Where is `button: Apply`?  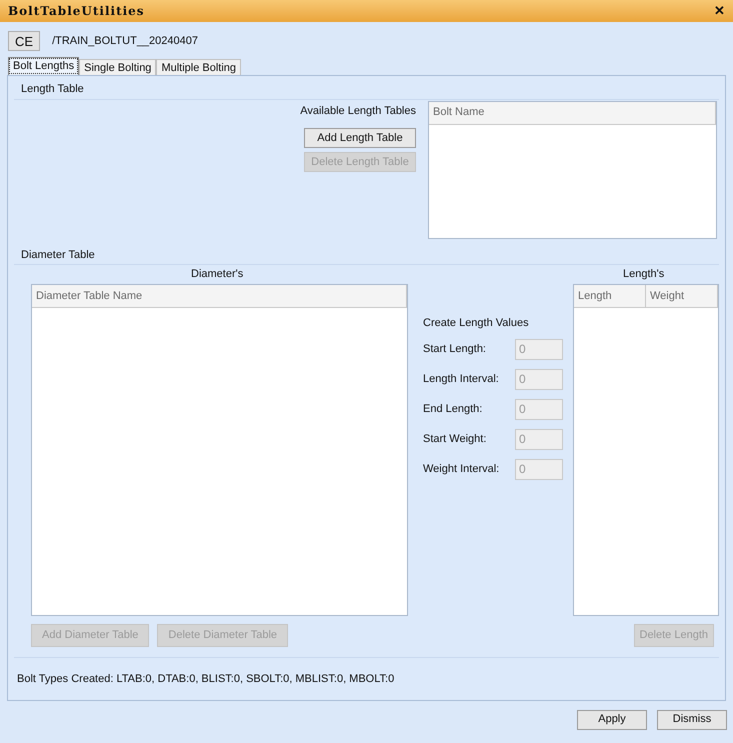
button: Apply is located at coordinates (612, 720).